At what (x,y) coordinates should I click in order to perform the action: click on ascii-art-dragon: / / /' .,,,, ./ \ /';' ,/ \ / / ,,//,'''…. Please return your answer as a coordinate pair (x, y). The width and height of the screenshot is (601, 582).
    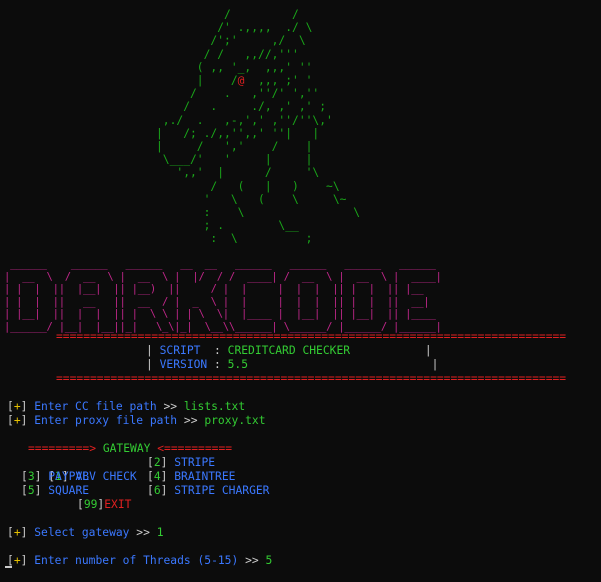
    Looking at the image, I should click on (258, 127).